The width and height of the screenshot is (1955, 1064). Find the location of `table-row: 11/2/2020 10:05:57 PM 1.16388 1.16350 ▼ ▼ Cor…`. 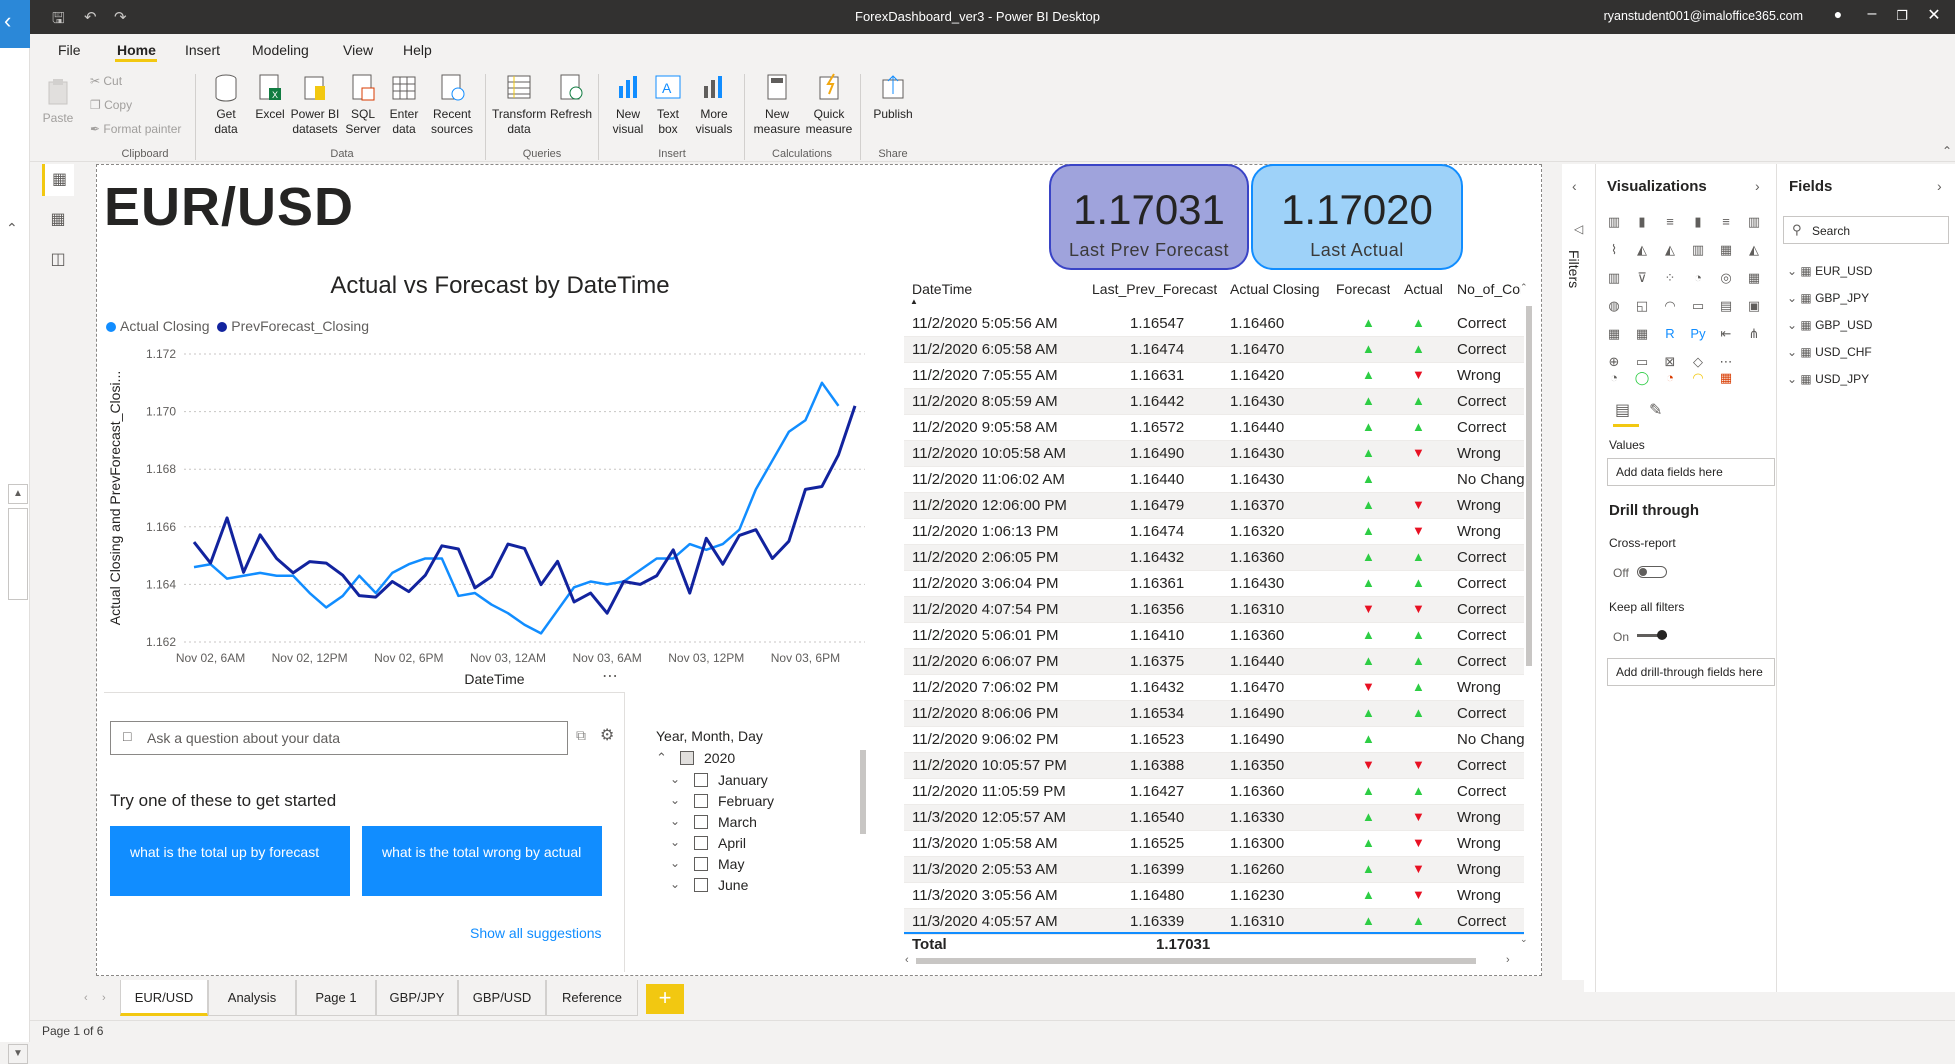

table-row: 11/2/2020 10:05:57 PM 1.16388 1.16350 ▼ ▼ Cor… is located at coordinates (1214, 766).